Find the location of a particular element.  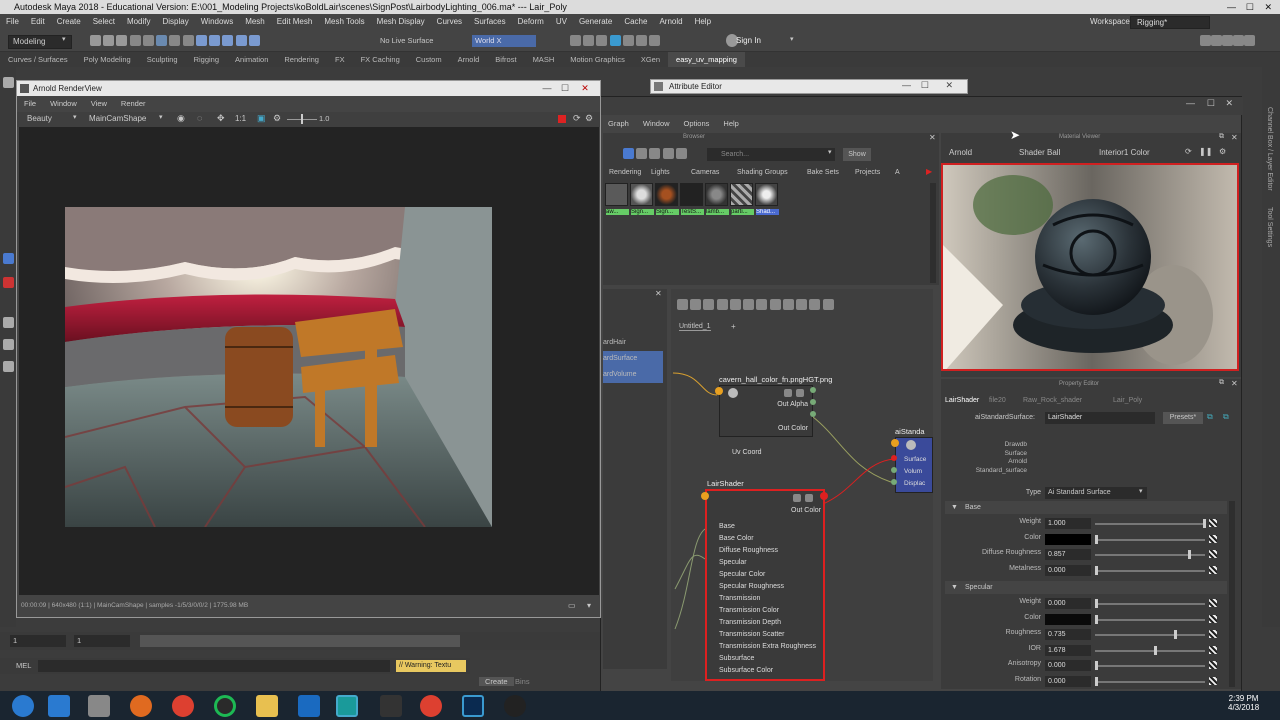

port-specular: Specular is located at coordinates (765, 563).